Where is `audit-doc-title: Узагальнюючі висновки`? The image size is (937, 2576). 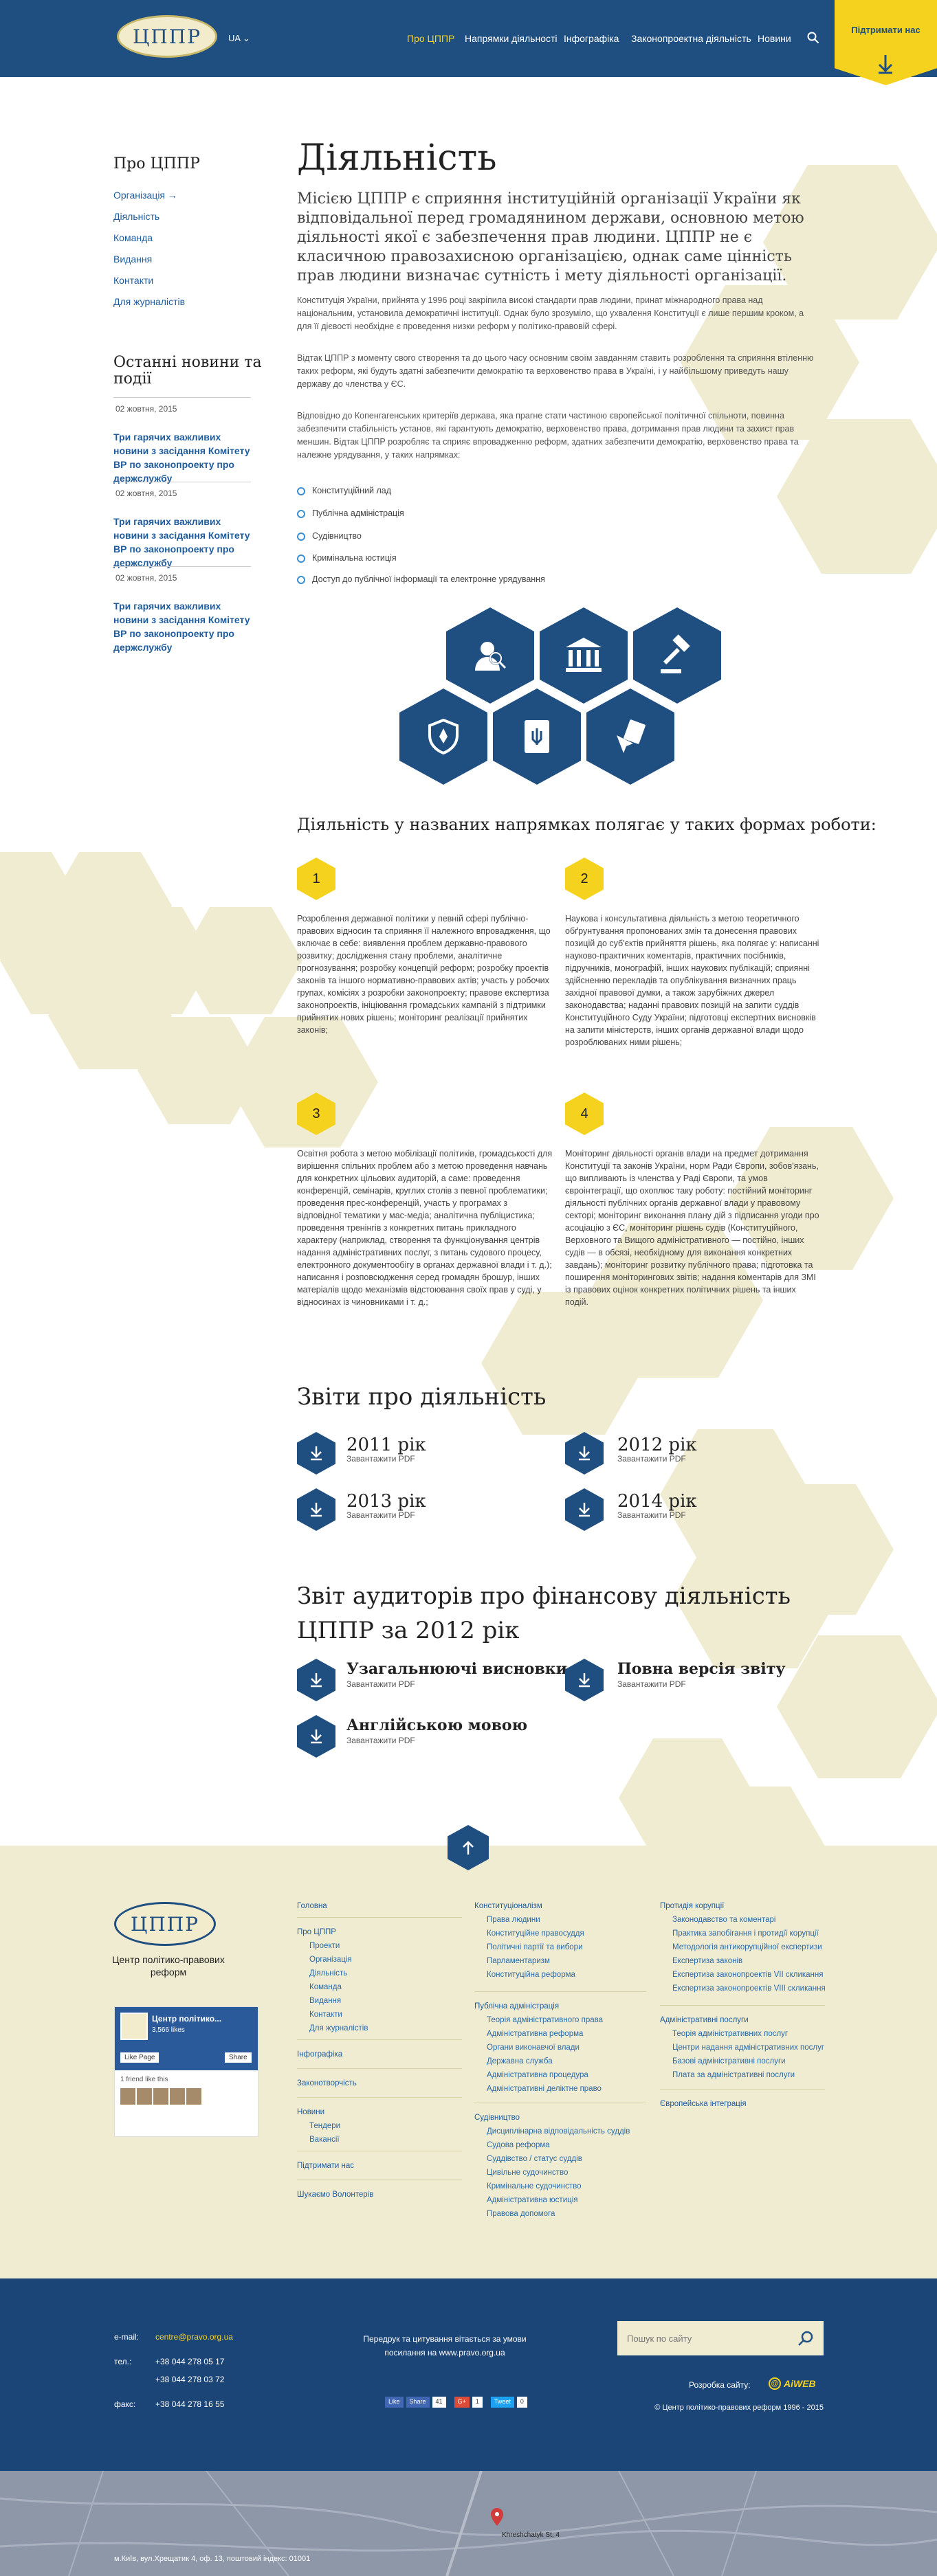 audit-doc-title: Узагальнюючі висновки is located at coordinates (456, 1669).